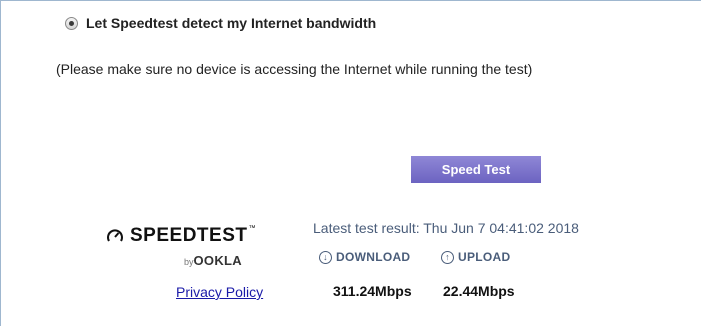 This screenshot has width=701, height=326. Describe the element at coordinates (476, 169) in the screenshot. I see `speed-test-button: Speed Test` at that location.